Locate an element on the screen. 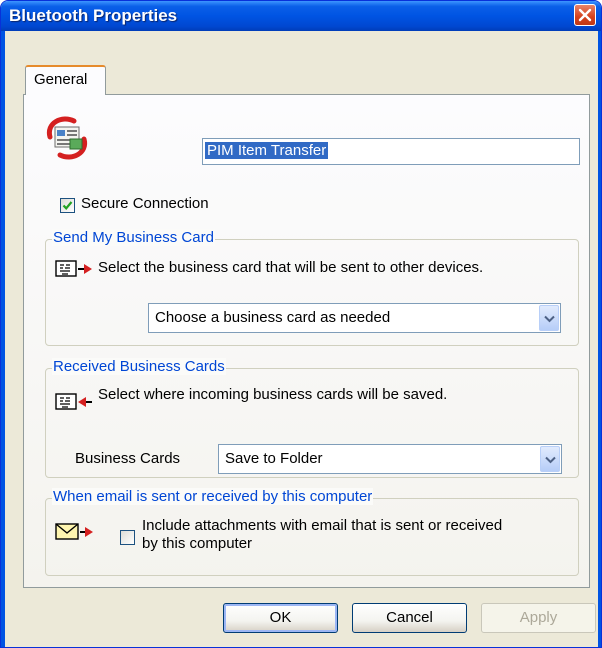  save-location-dropdown-button is located at coordinates (550, 459).